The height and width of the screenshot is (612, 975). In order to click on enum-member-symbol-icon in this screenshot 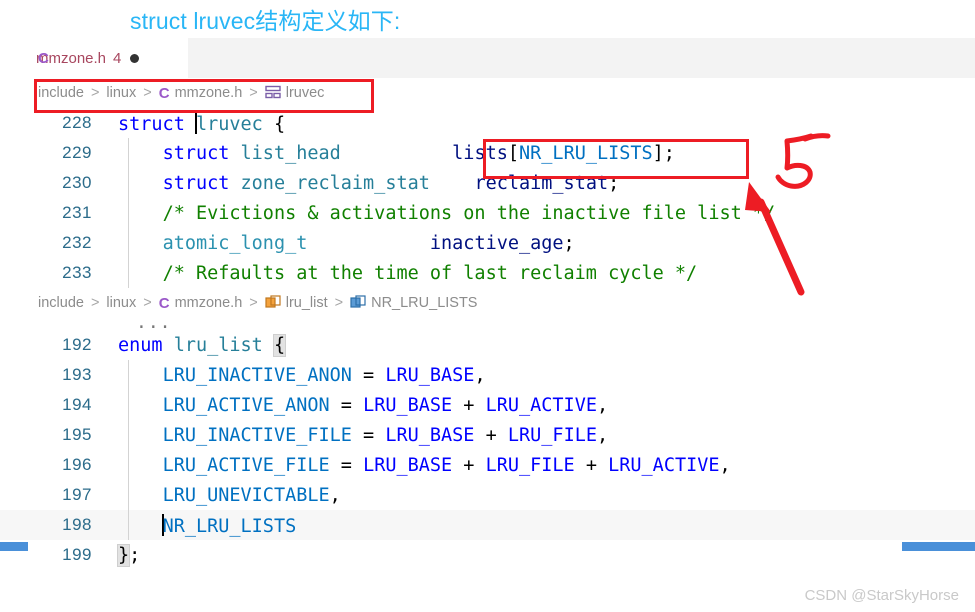, I will do `click(358, 304)`.